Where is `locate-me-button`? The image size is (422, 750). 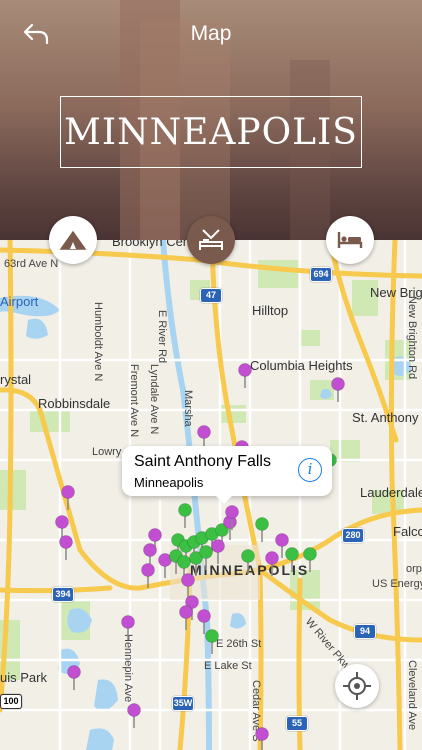
locate-me-button is located at coordinates (357, 686).